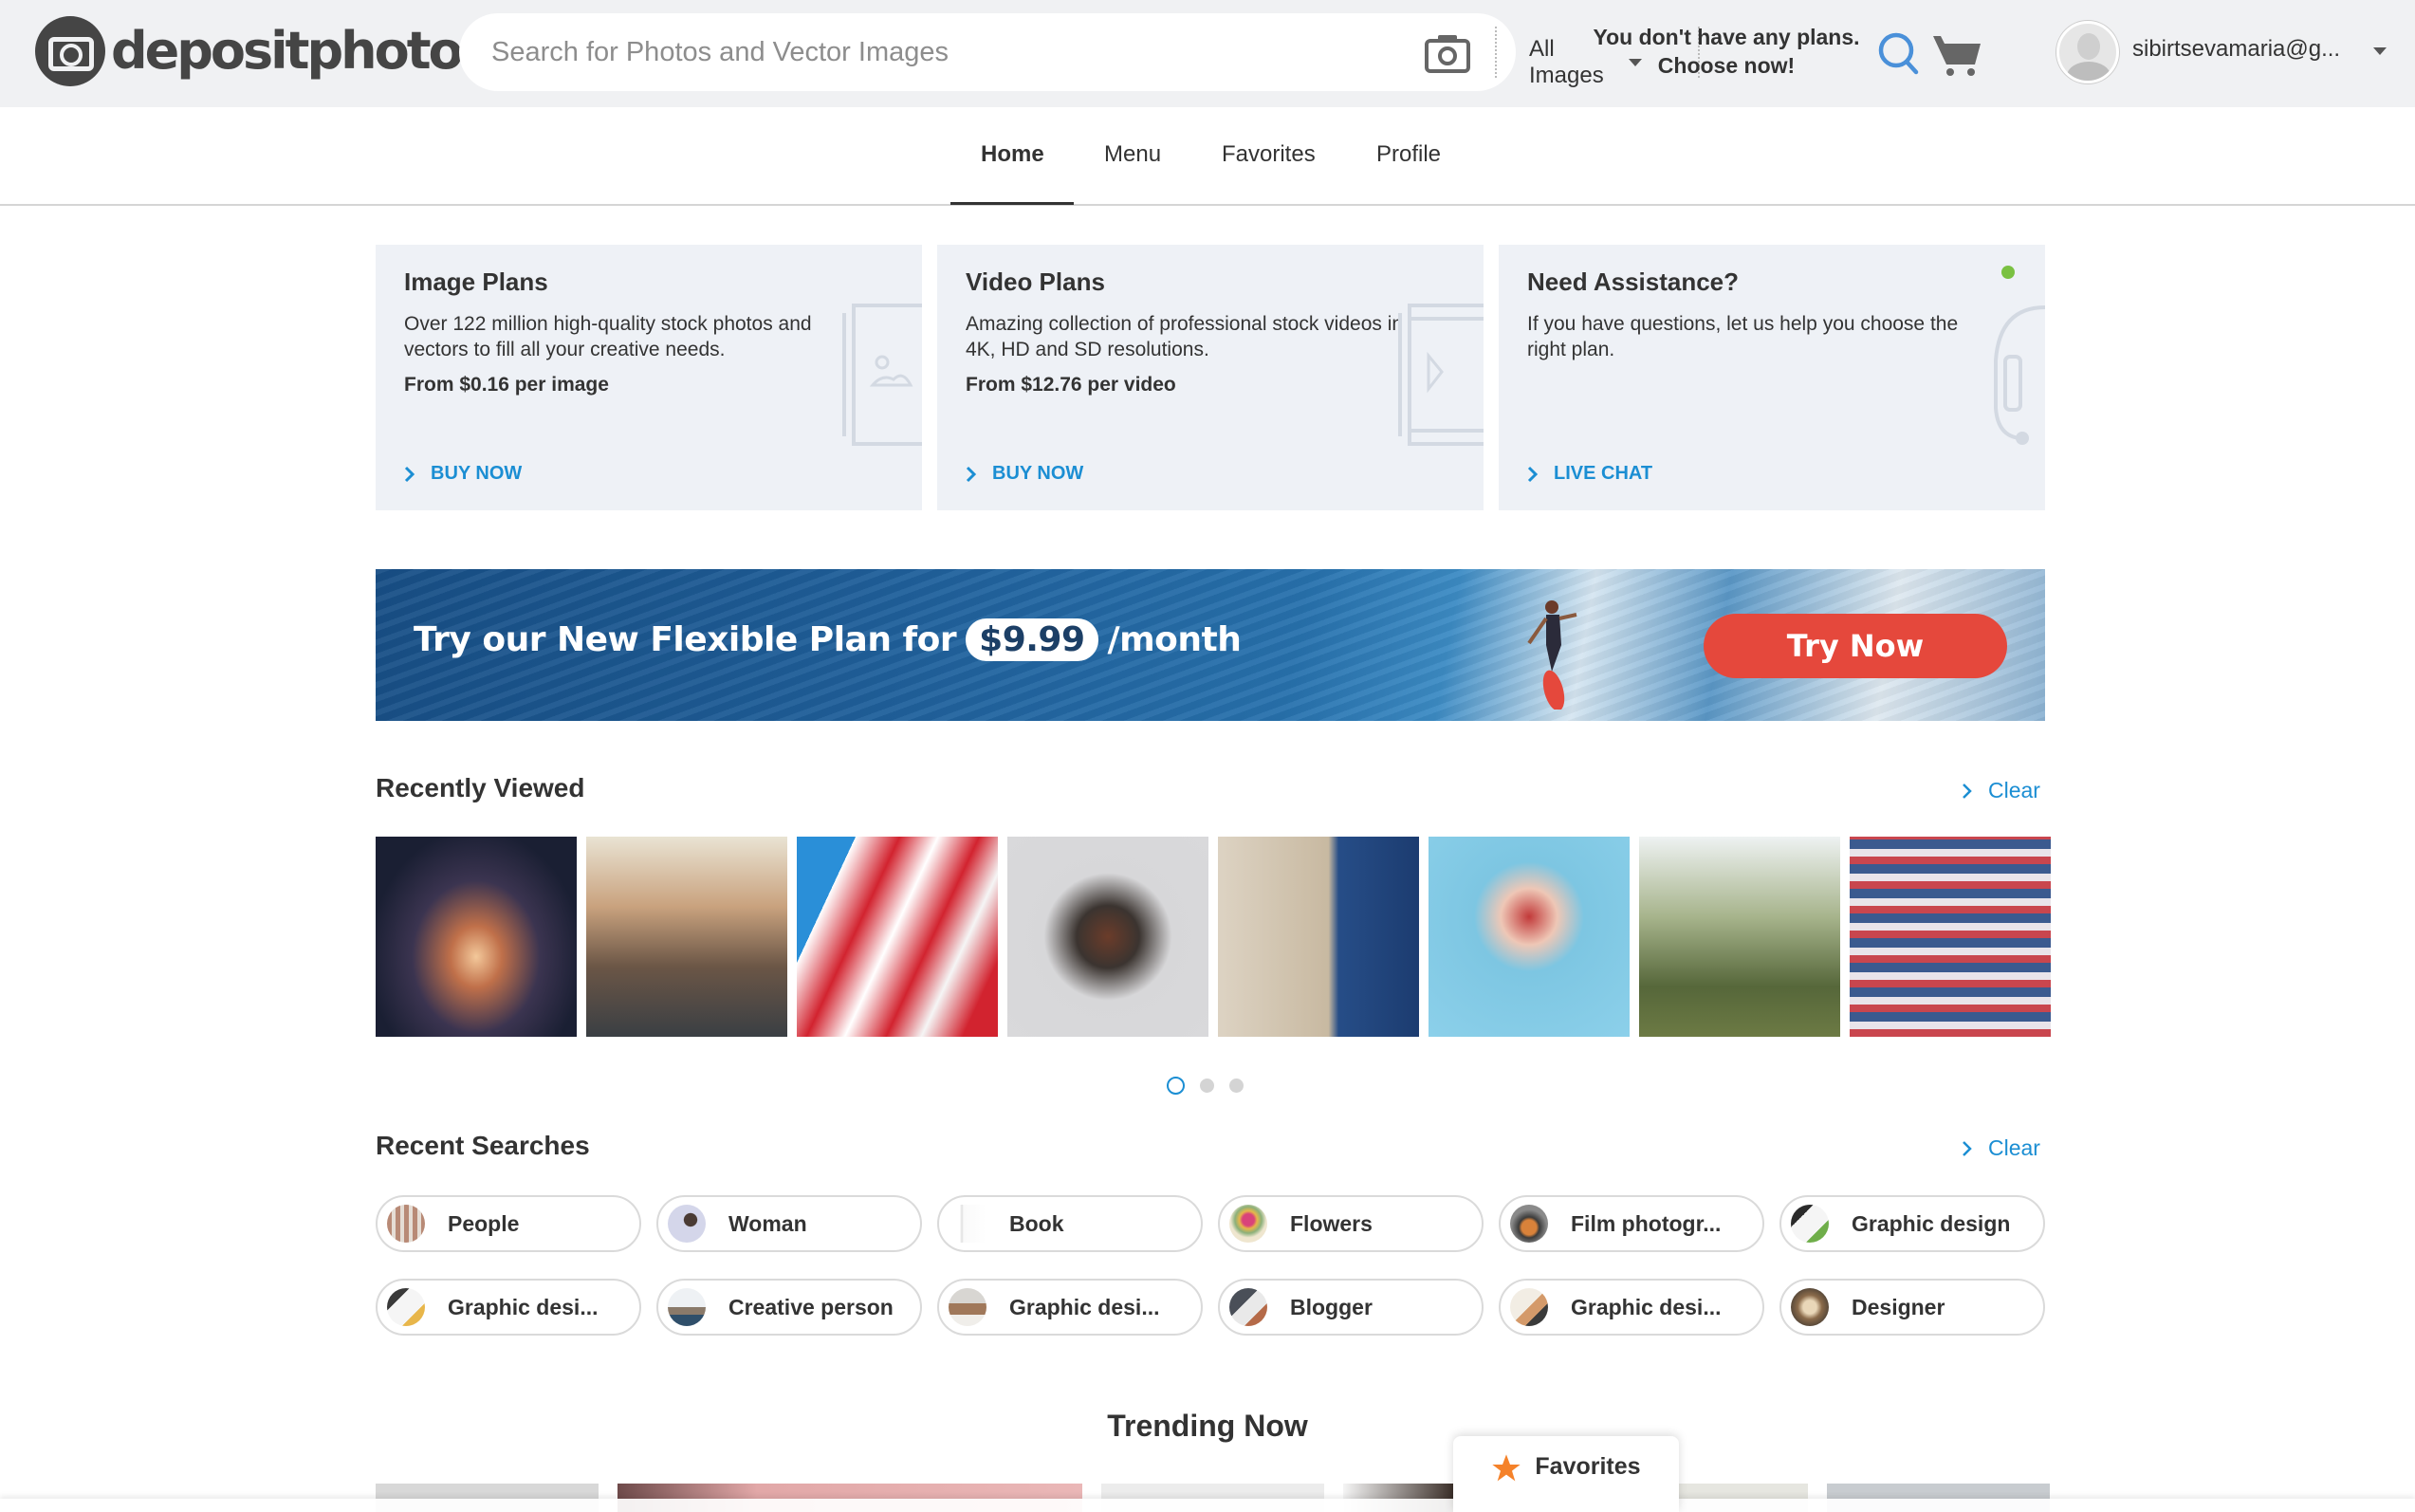 The height and width of the screenshot is (1512, 2415). I want to click on chip-label: Blogger, so click(1331, 1306).